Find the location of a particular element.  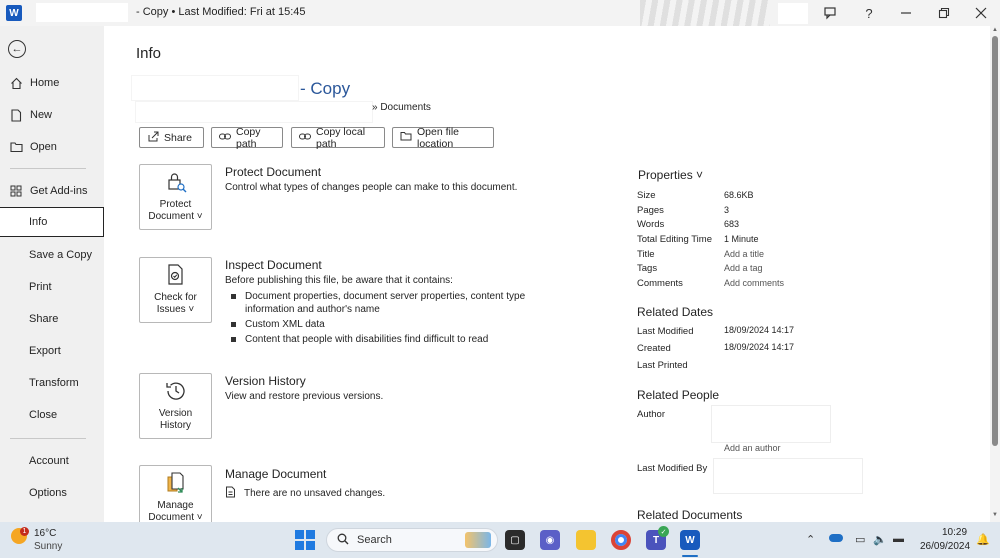

title-decoration is located at coordinates (705, 13).